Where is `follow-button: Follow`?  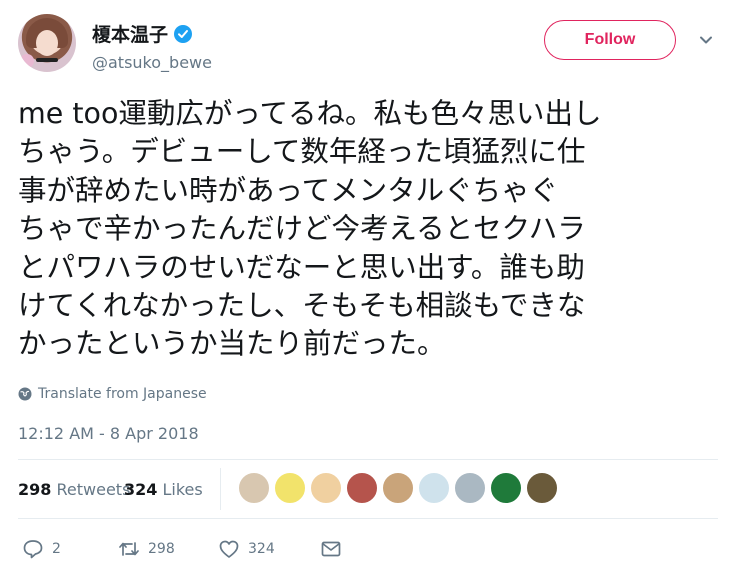
follow-button: Follow is located at coordinates (610, 40).